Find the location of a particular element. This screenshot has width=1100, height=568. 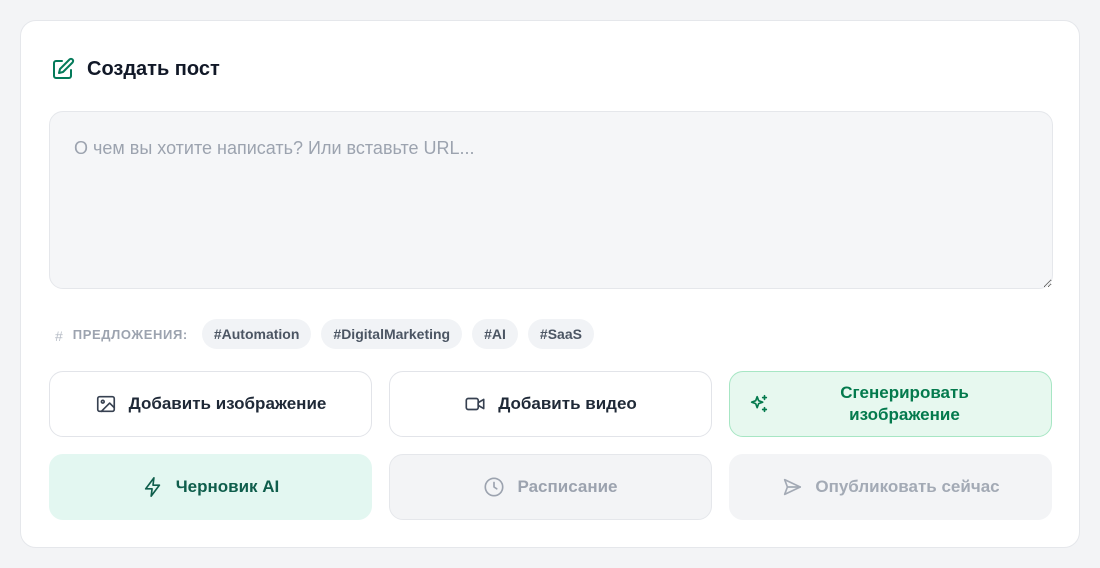

schedule-button: Расписание is located at coordinates (550, 487).